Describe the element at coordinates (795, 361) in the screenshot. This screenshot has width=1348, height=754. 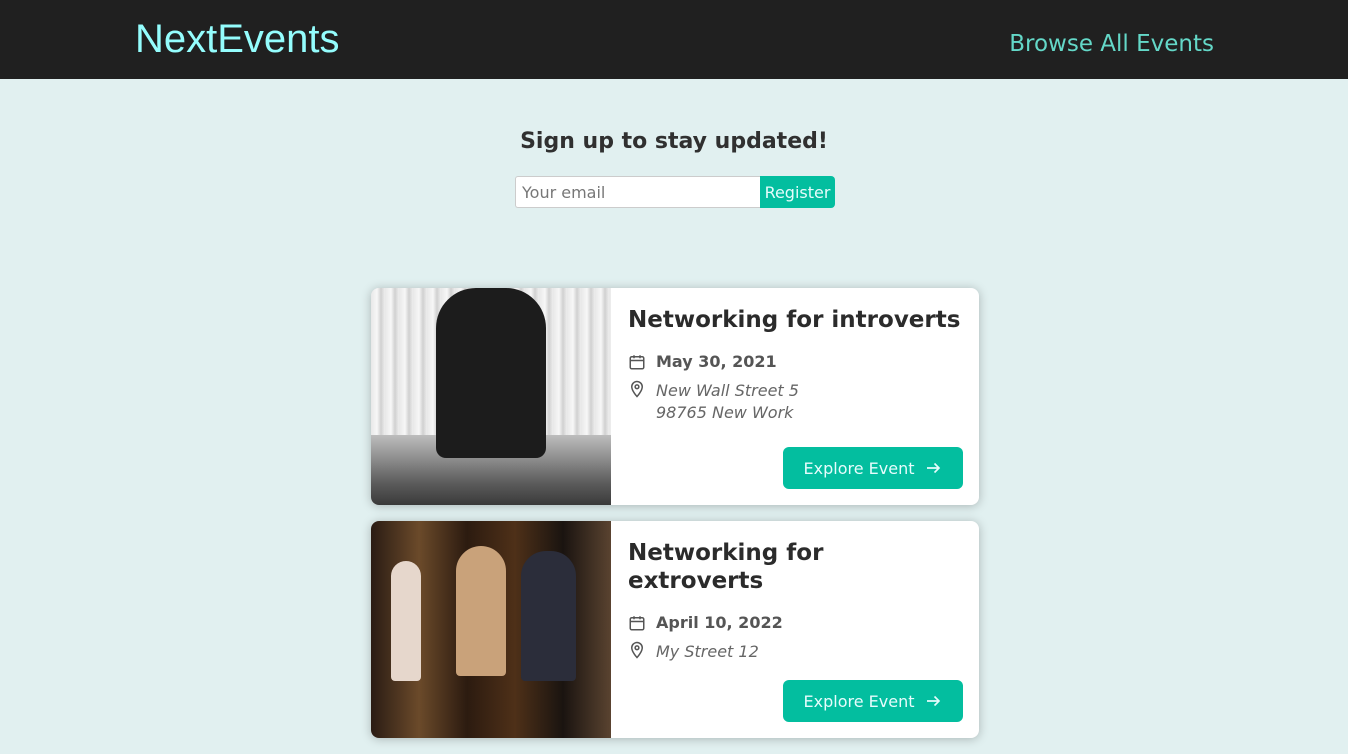
I see `event-date: May 30, 2021` at that location.